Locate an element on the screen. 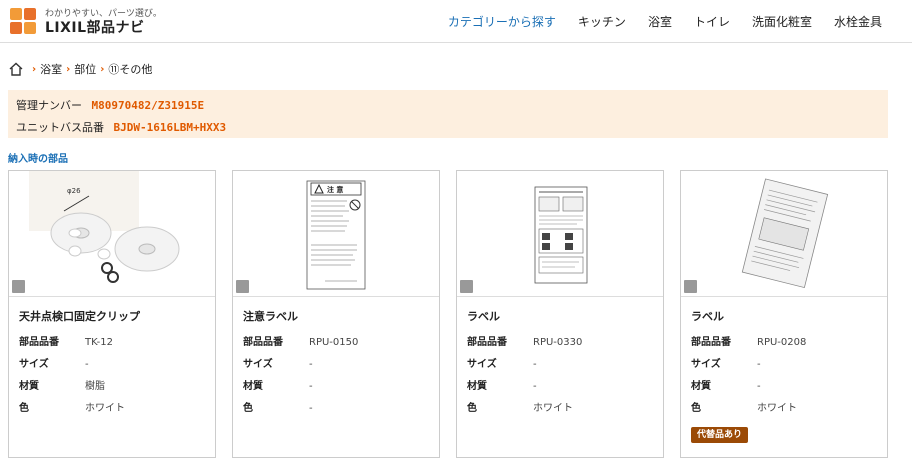  breadcrumb-bathroom: 浴室 is located at coordinates (51, 69).